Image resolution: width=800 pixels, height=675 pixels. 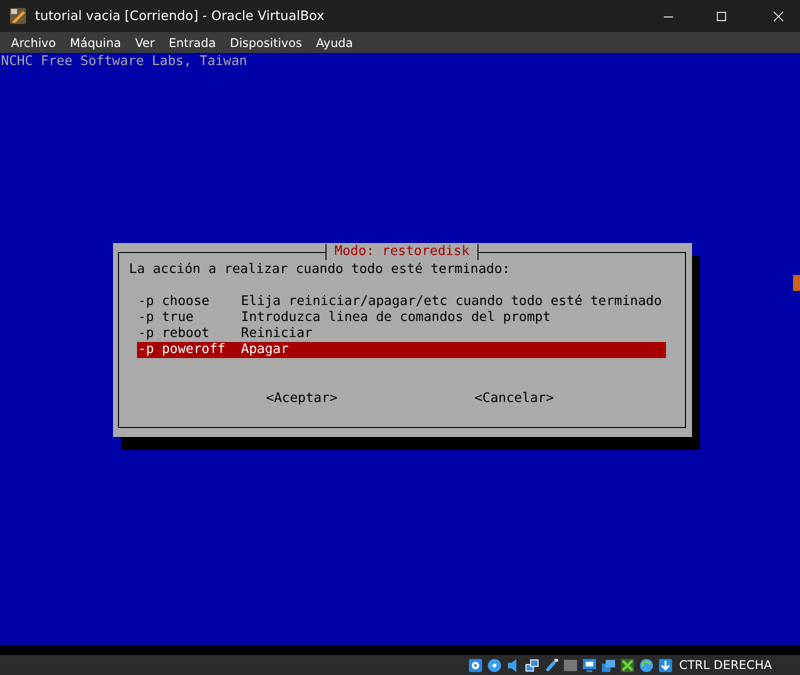 What do you see at coordinates (401, 334) in the screenshot?
I see `menu-option: -p reboot Reiniciar` at bounding box center [401, 334].